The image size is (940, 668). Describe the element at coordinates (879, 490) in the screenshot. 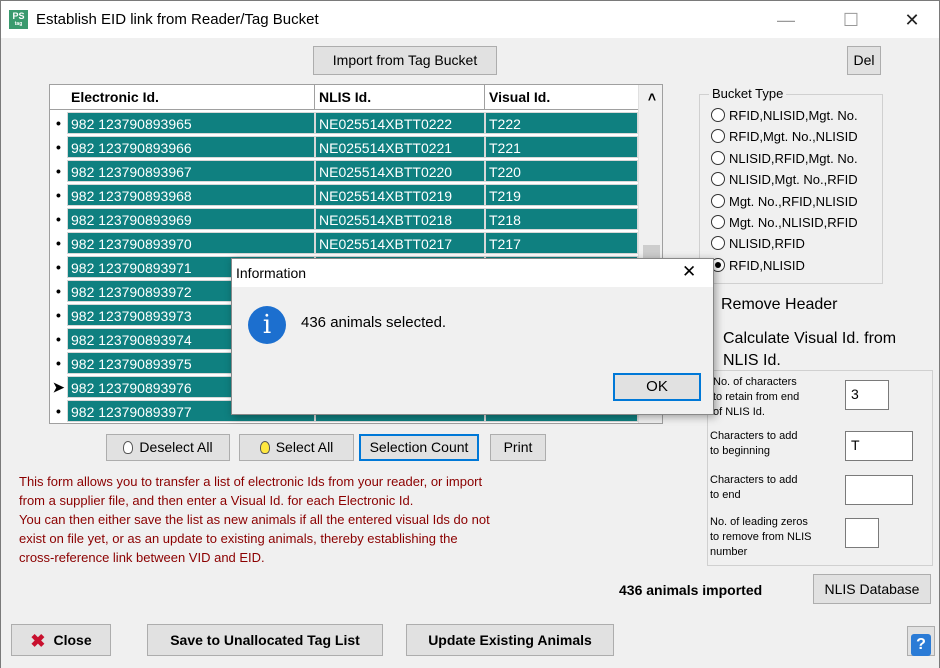

I see `suffix-chars-input` at that location.